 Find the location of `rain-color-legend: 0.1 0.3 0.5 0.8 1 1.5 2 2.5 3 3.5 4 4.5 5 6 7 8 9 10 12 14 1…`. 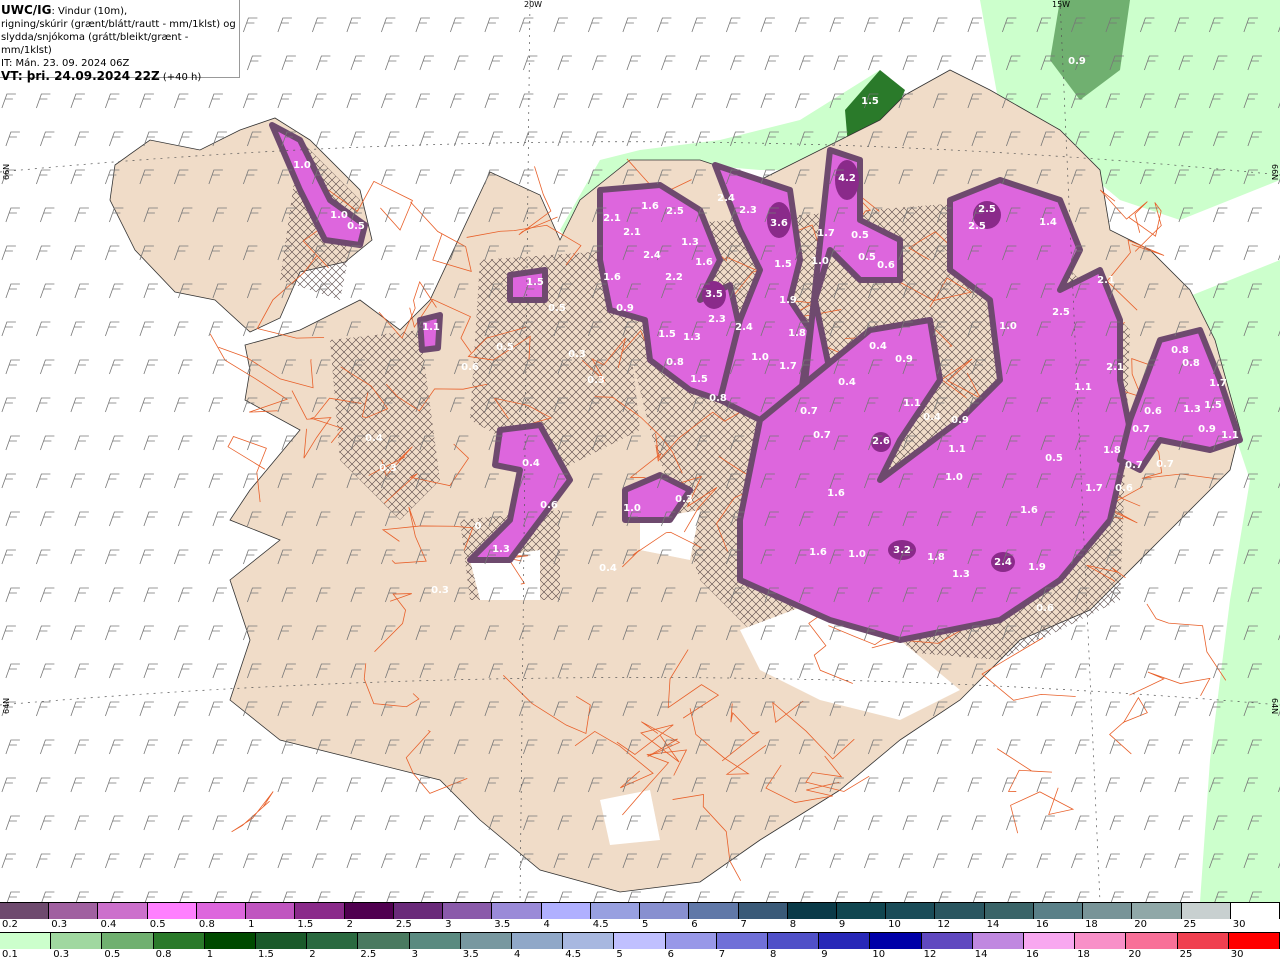

rain-color-legend: 0.1 0.3 0.5 0.8 1 1.5 2 2.5 3 3.5 4 4.5 5 6 7 8 9 10 12 14 1… is located at coordinates (640, 947).